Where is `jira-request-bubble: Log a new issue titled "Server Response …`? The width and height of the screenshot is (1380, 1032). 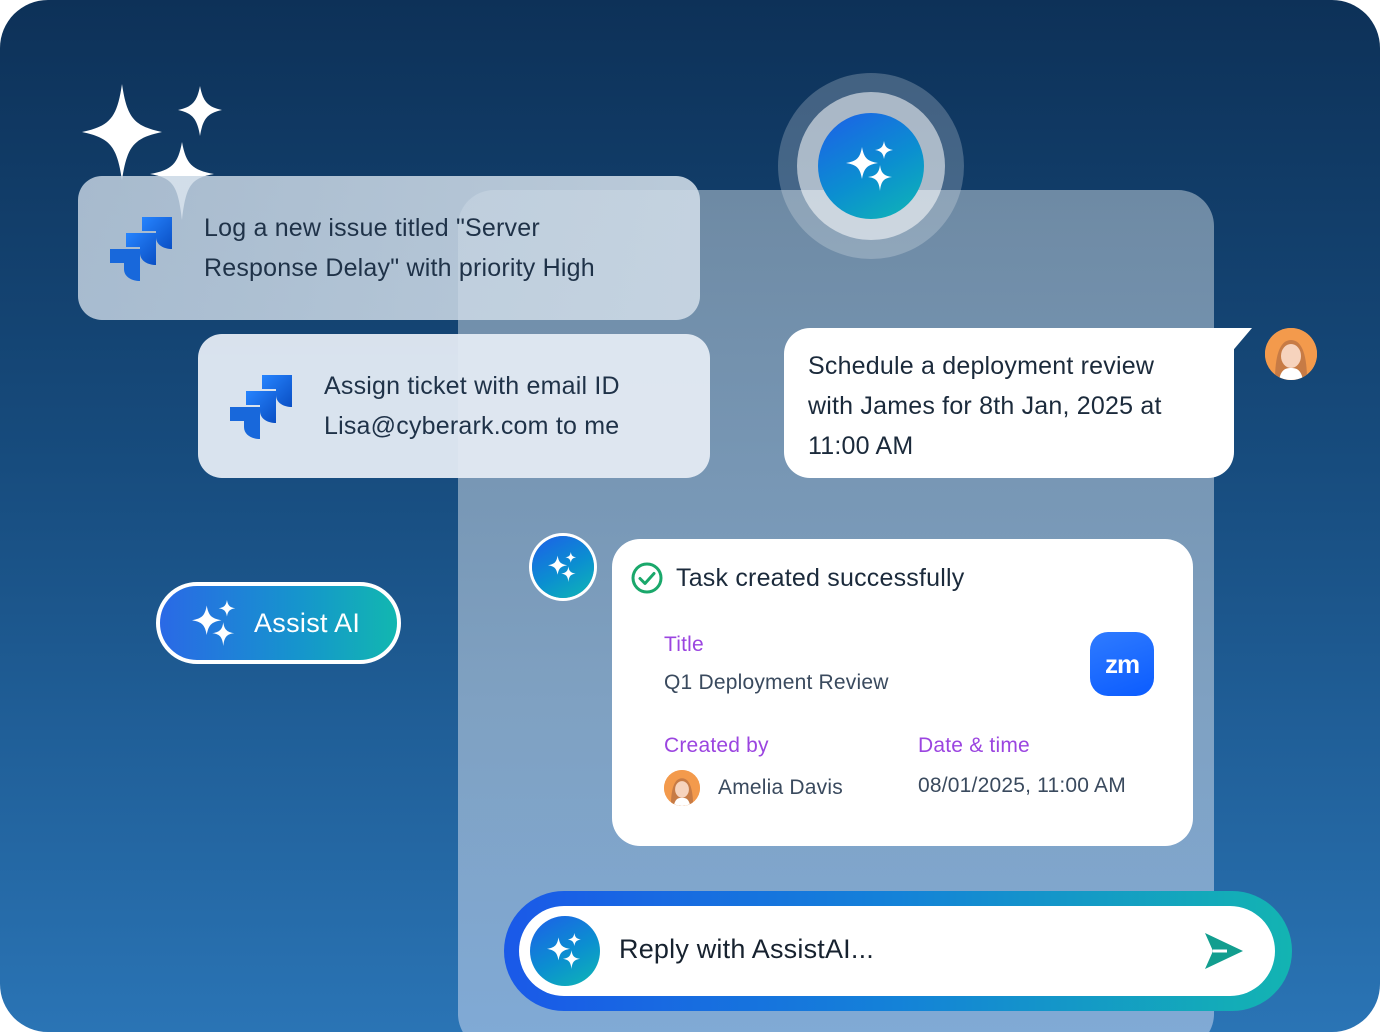
jira-request-bubble: Log a new issue titled "Server Response … is located at coordinates (389, 248).